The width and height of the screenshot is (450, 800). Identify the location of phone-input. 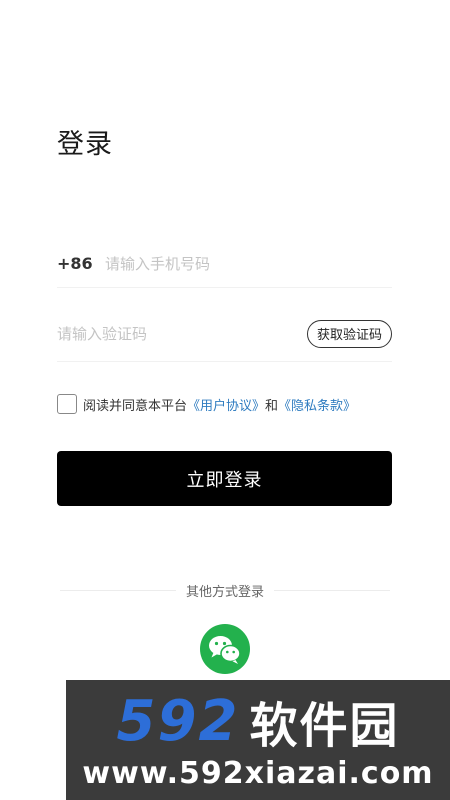
(225, 263).